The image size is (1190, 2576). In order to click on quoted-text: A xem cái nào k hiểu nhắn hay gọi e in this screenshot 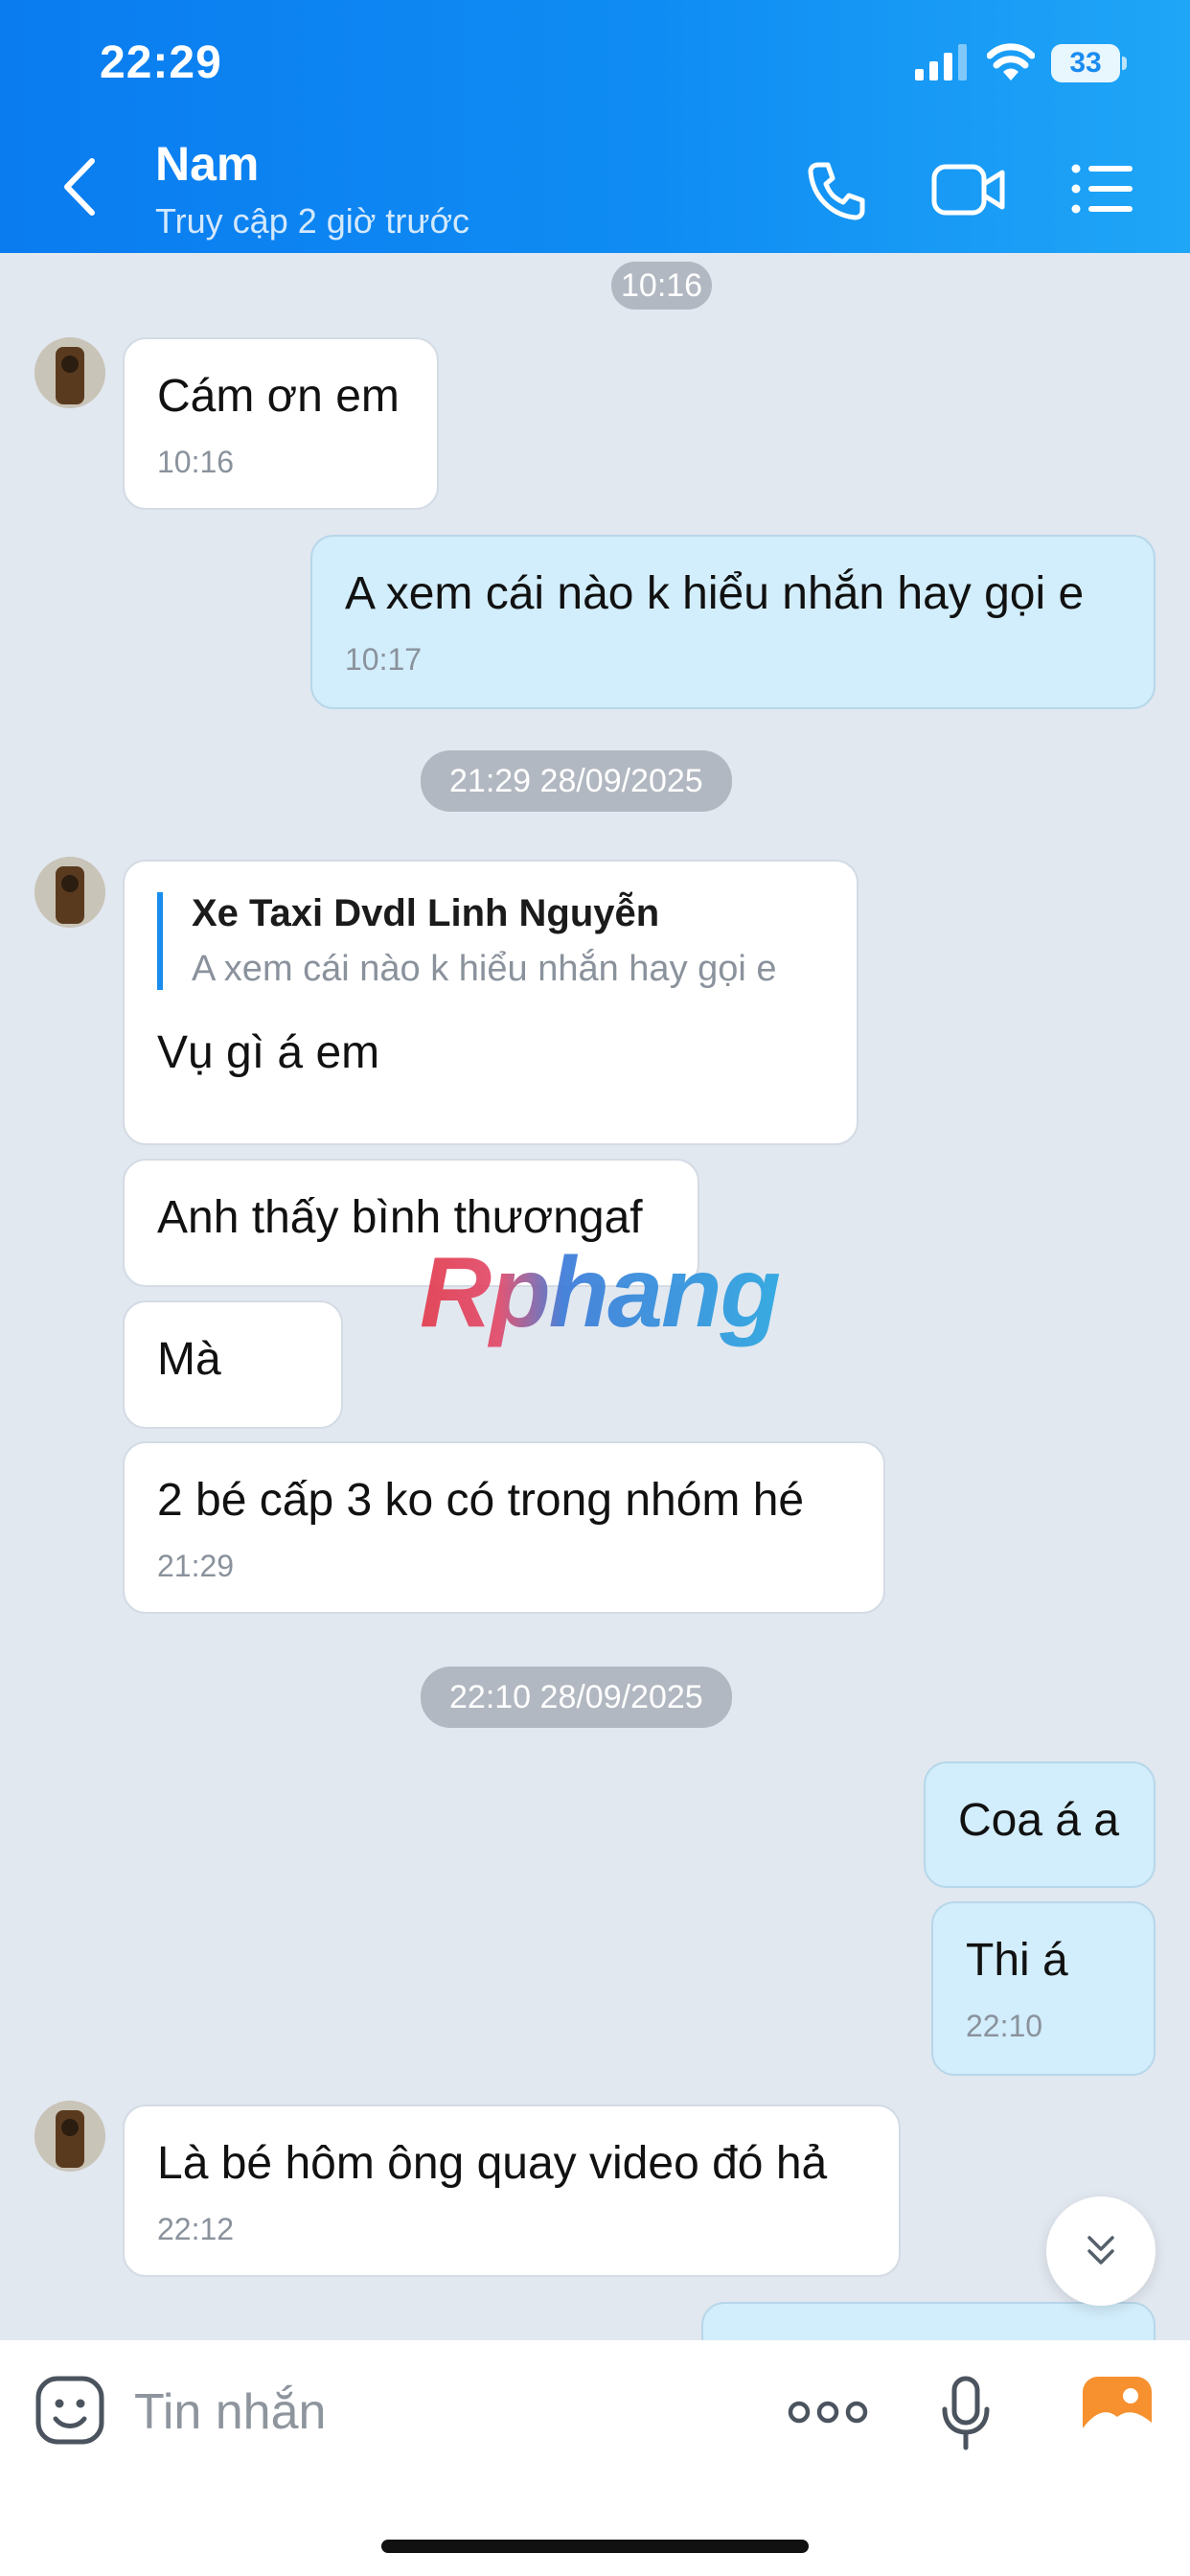, I will do `click(484, 969)`.